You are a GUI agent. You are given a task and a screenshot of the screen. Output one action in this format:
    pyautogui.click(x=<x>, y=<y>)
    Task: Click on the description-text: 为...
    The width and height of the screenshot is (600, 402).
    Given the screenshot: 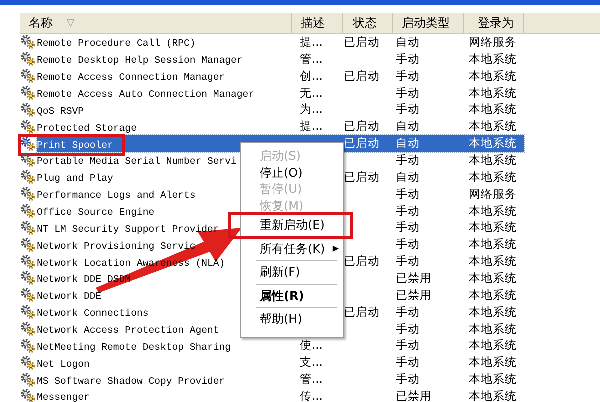 What is the action you would take?
    pyautogui.click(x=311, y=109)
    